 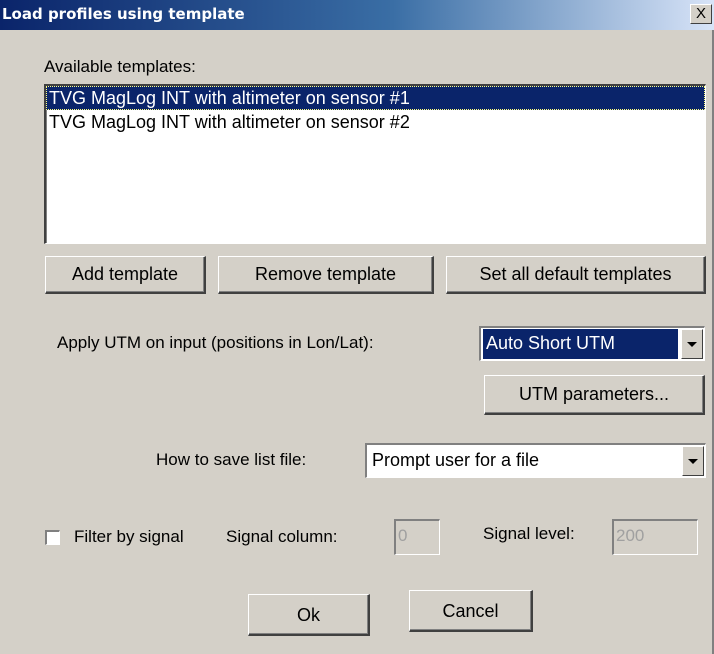 I want to click on available-templates-label: Available templates:, so click(x=120, y=66).